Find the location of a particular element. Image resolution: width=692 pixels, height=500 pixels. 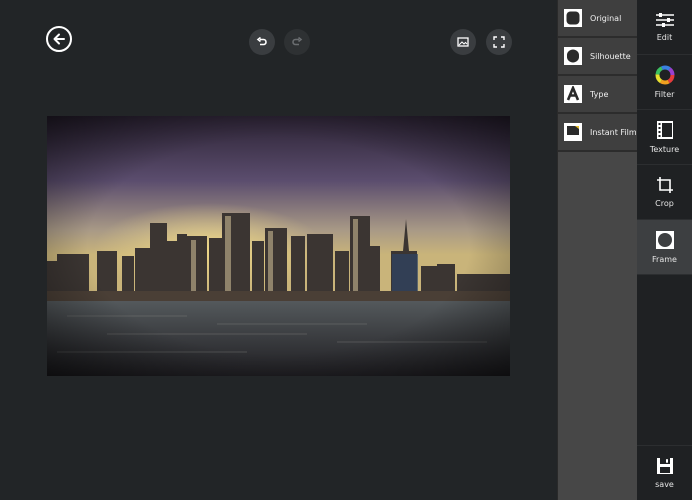

tool-crop: Crop is located at coordinates (664, 192).